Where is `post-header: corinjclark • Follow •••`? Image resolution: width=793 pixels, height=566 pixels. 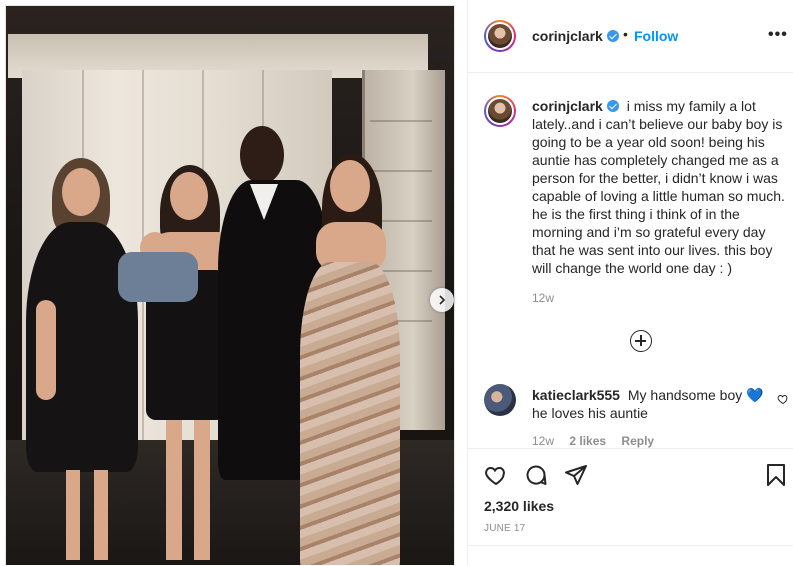 post-header: corinjclark • Follow ••• is located at coordinates (630, 36).